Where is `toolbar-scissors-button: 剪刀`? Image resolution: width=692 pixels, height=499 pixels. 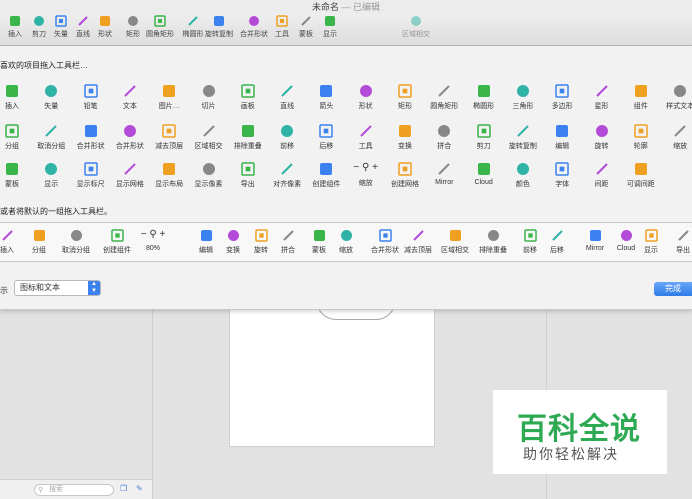
toolbar-scissors-button: 剪刀 is located at coordinates (39, 27).